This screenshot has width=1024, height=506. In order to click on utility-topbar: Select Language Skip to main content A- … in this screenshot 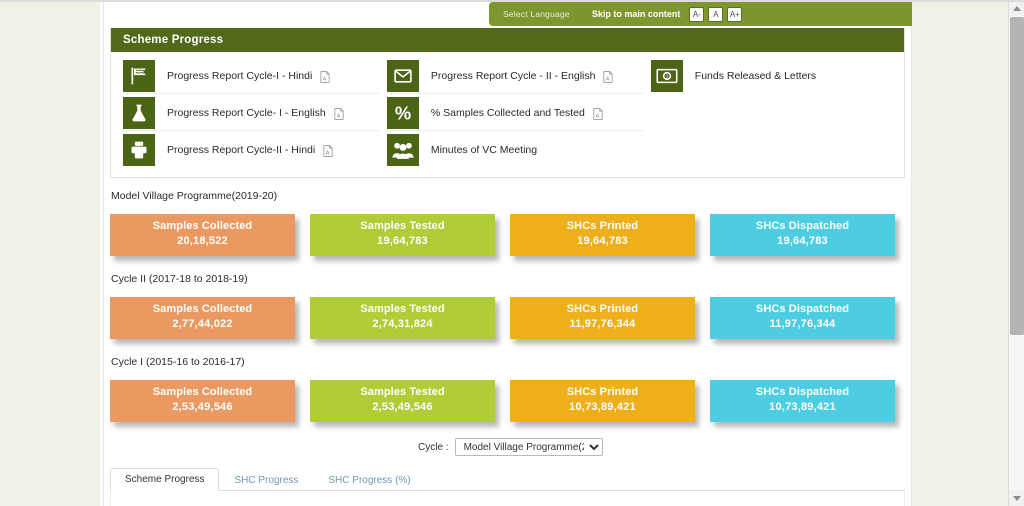, I will do `click(700, 14)`.